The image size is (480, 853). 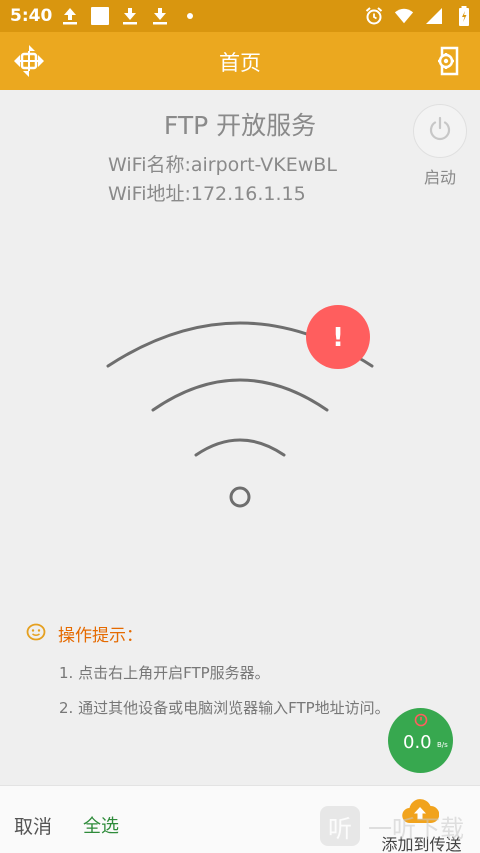 I want to click on tips-header: 操作提示：, so click(x=246, y=633).